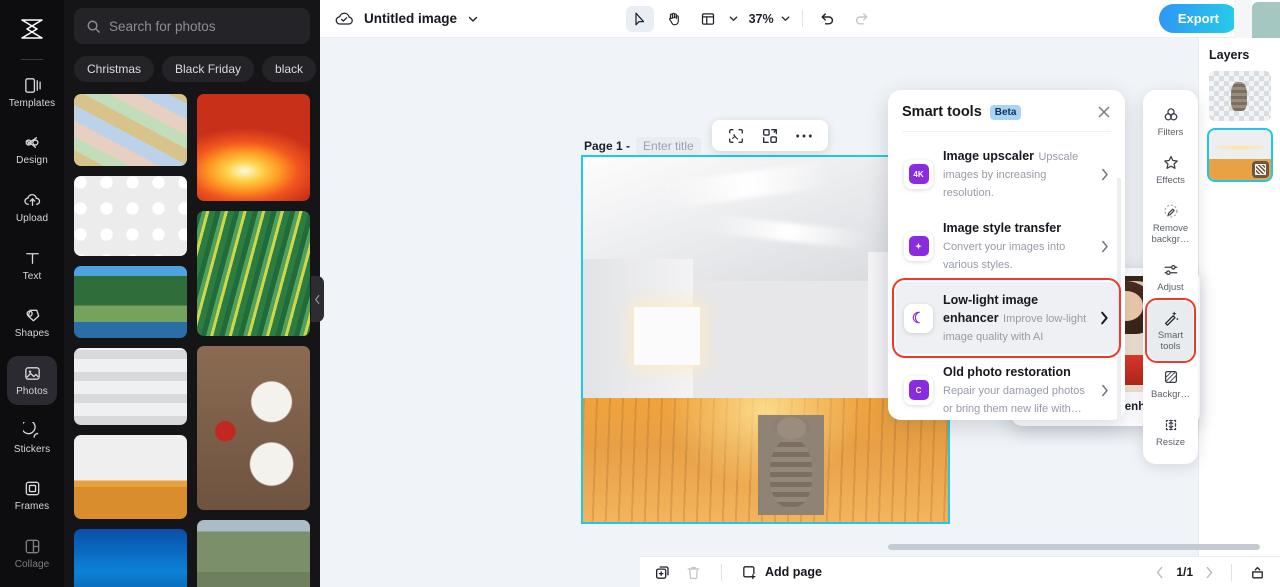 This screenshot has height=587, width=1280. Describe the element at coordinates (1074, 547) in the screenshot. I see `canvas-horizontal-scrollbar` at that location.